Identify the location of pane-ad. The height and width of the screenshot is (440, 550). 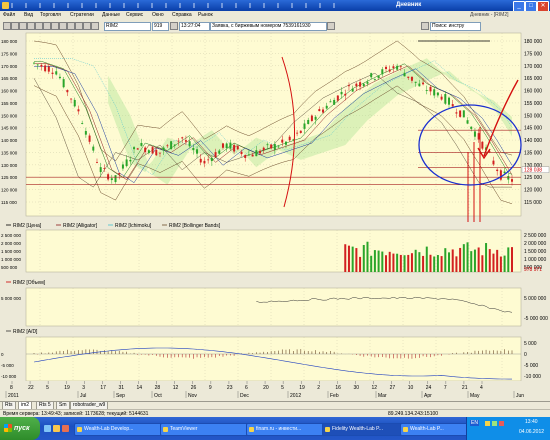
(273, 307).